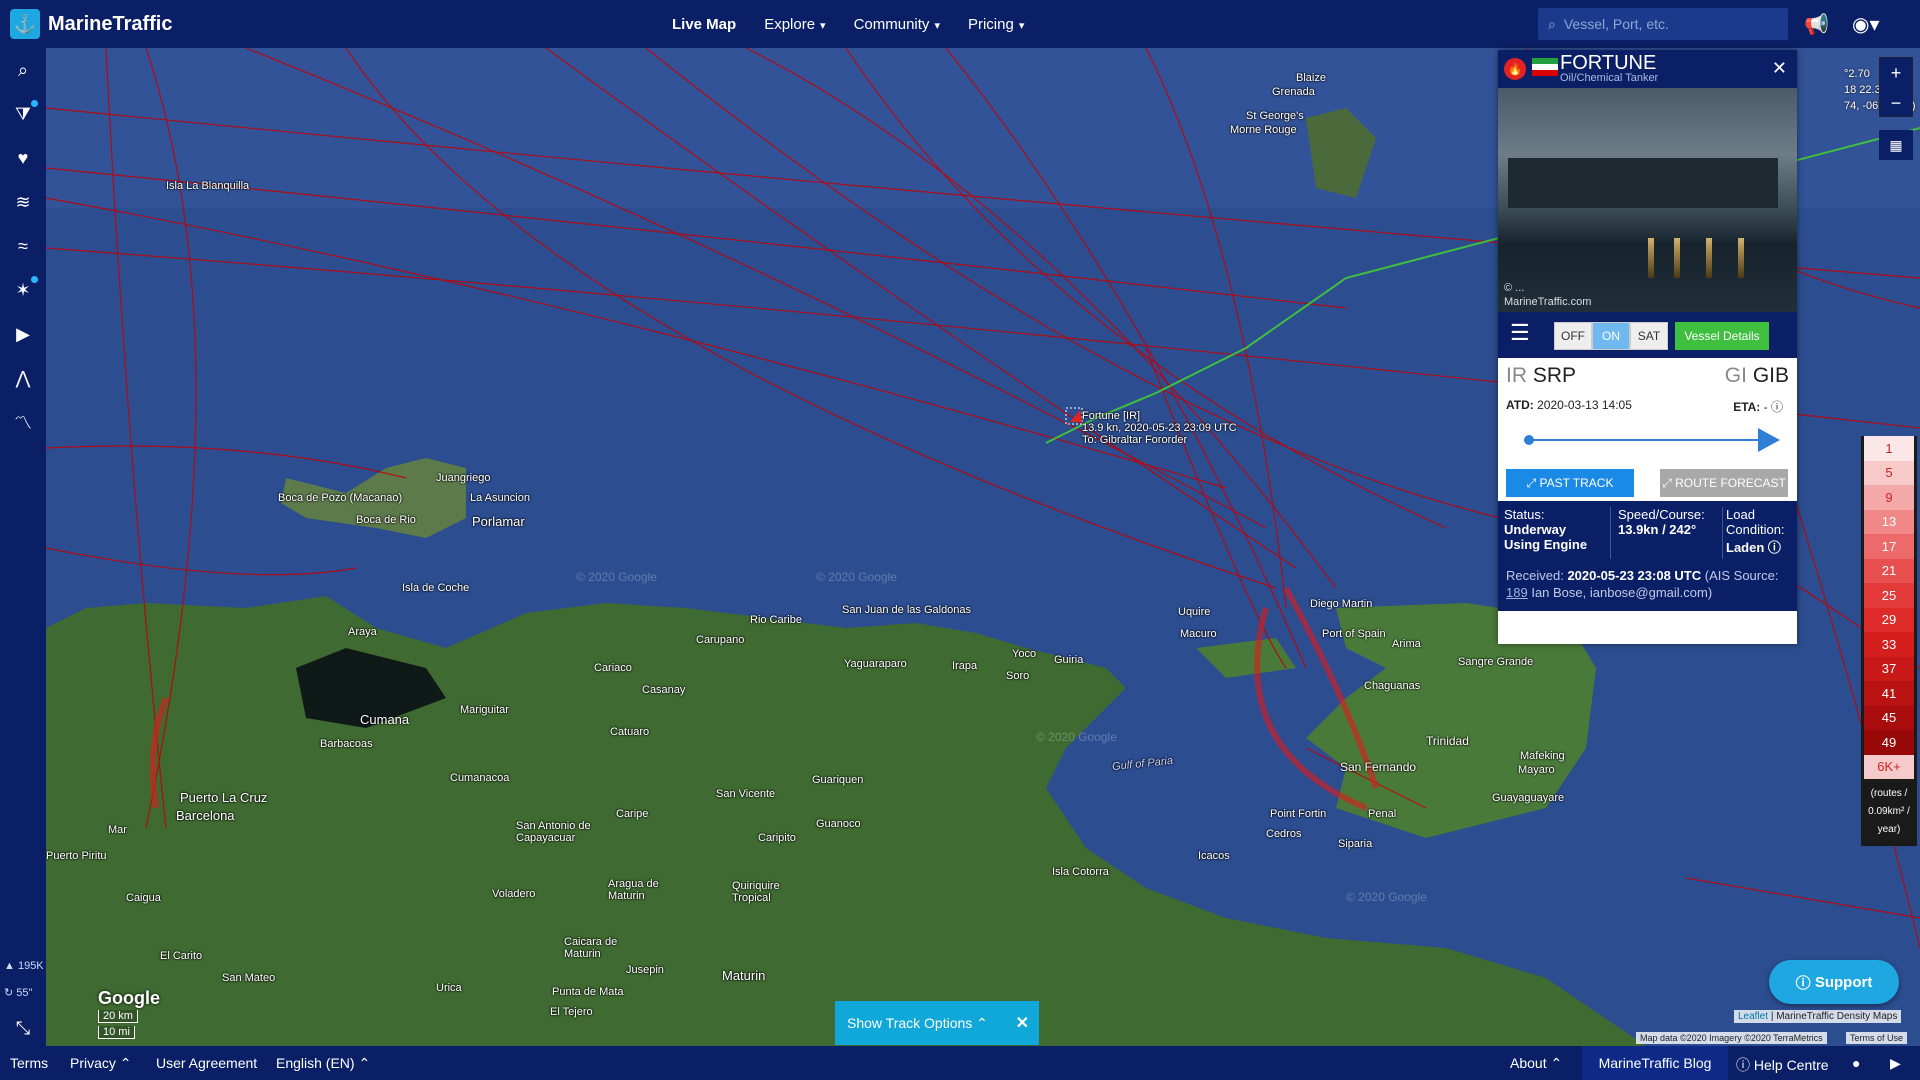 Image resolution: width=1920 pixels, height=1080 pixels. I want to click on ship-silhouette, so click(1643, 183).